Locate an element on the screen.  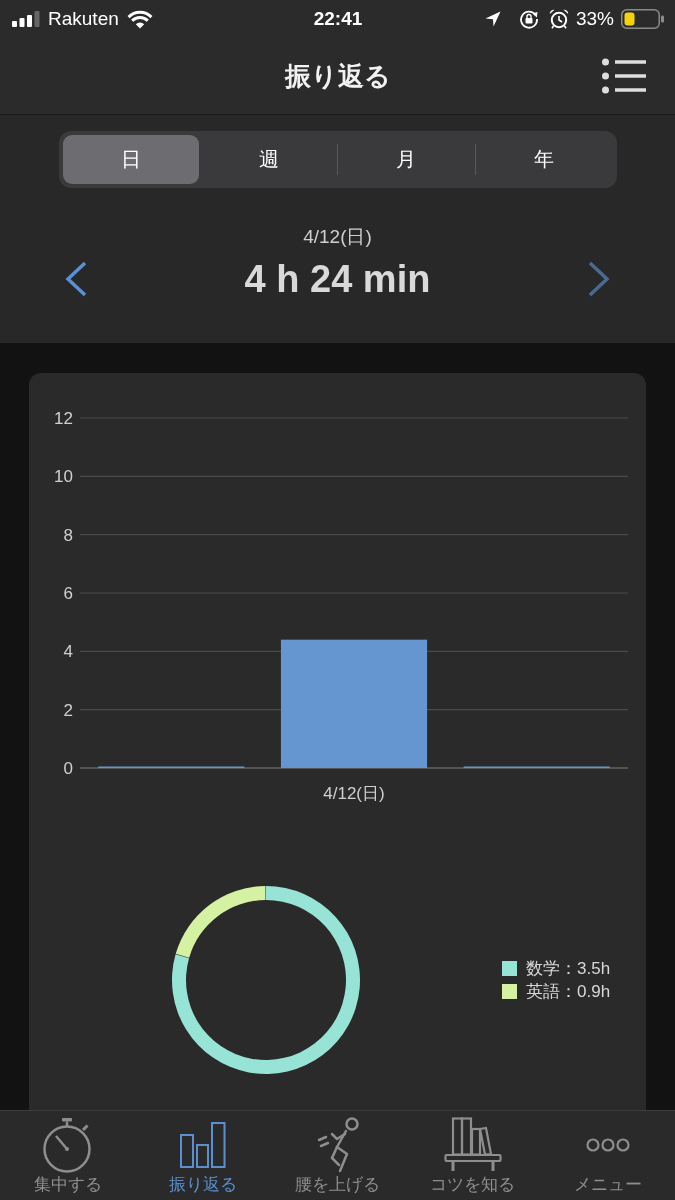
tab-bar-item: 腰を上げる is located at coordinates (337, 1155).